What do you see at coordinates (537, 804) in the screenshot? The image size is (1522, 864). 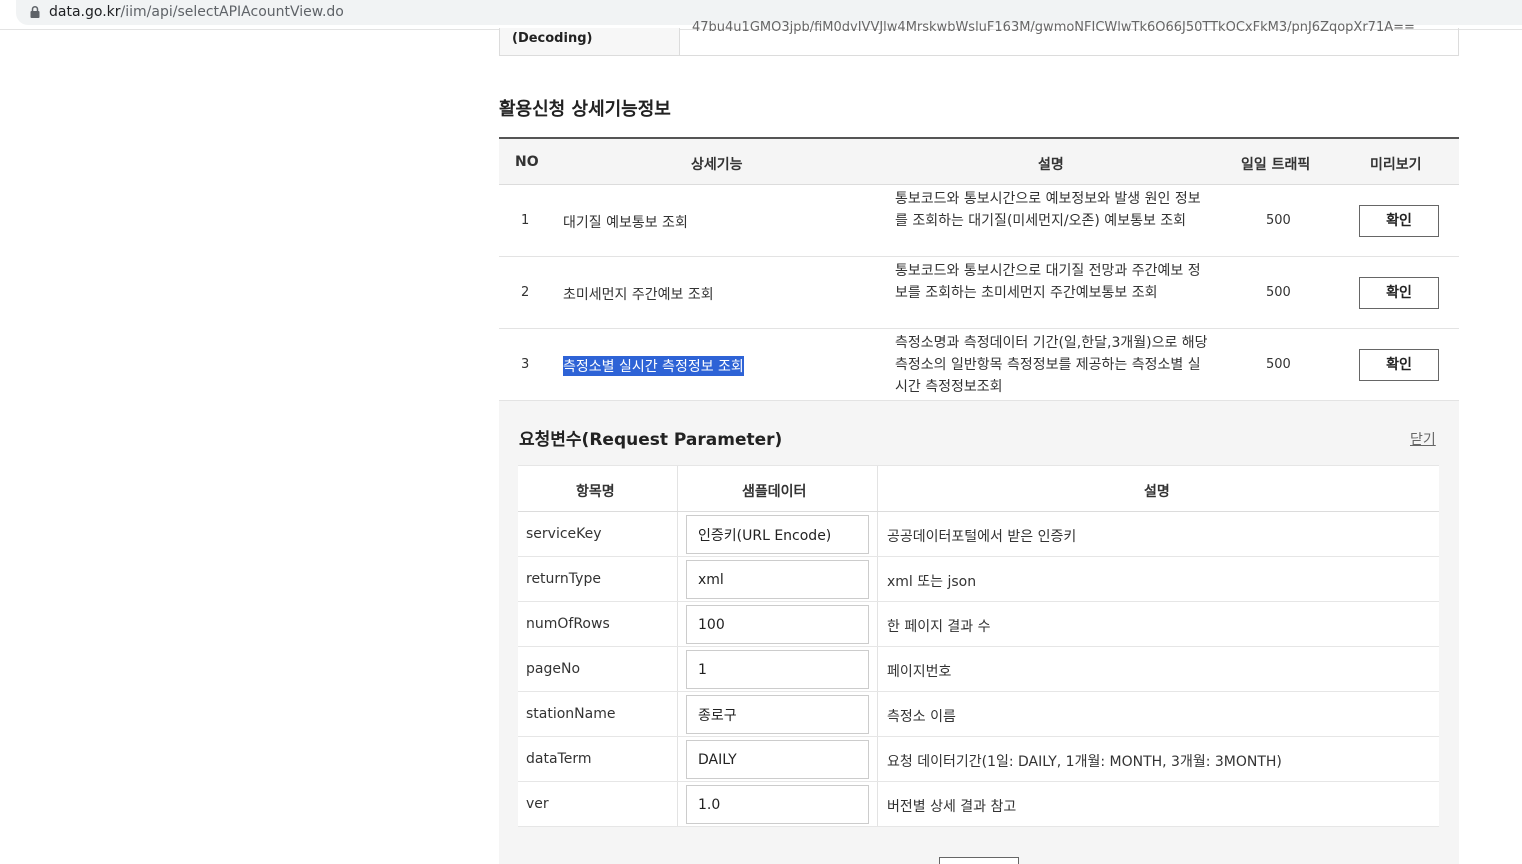 I see `param-name: ver` at bounding box center [537, 804].